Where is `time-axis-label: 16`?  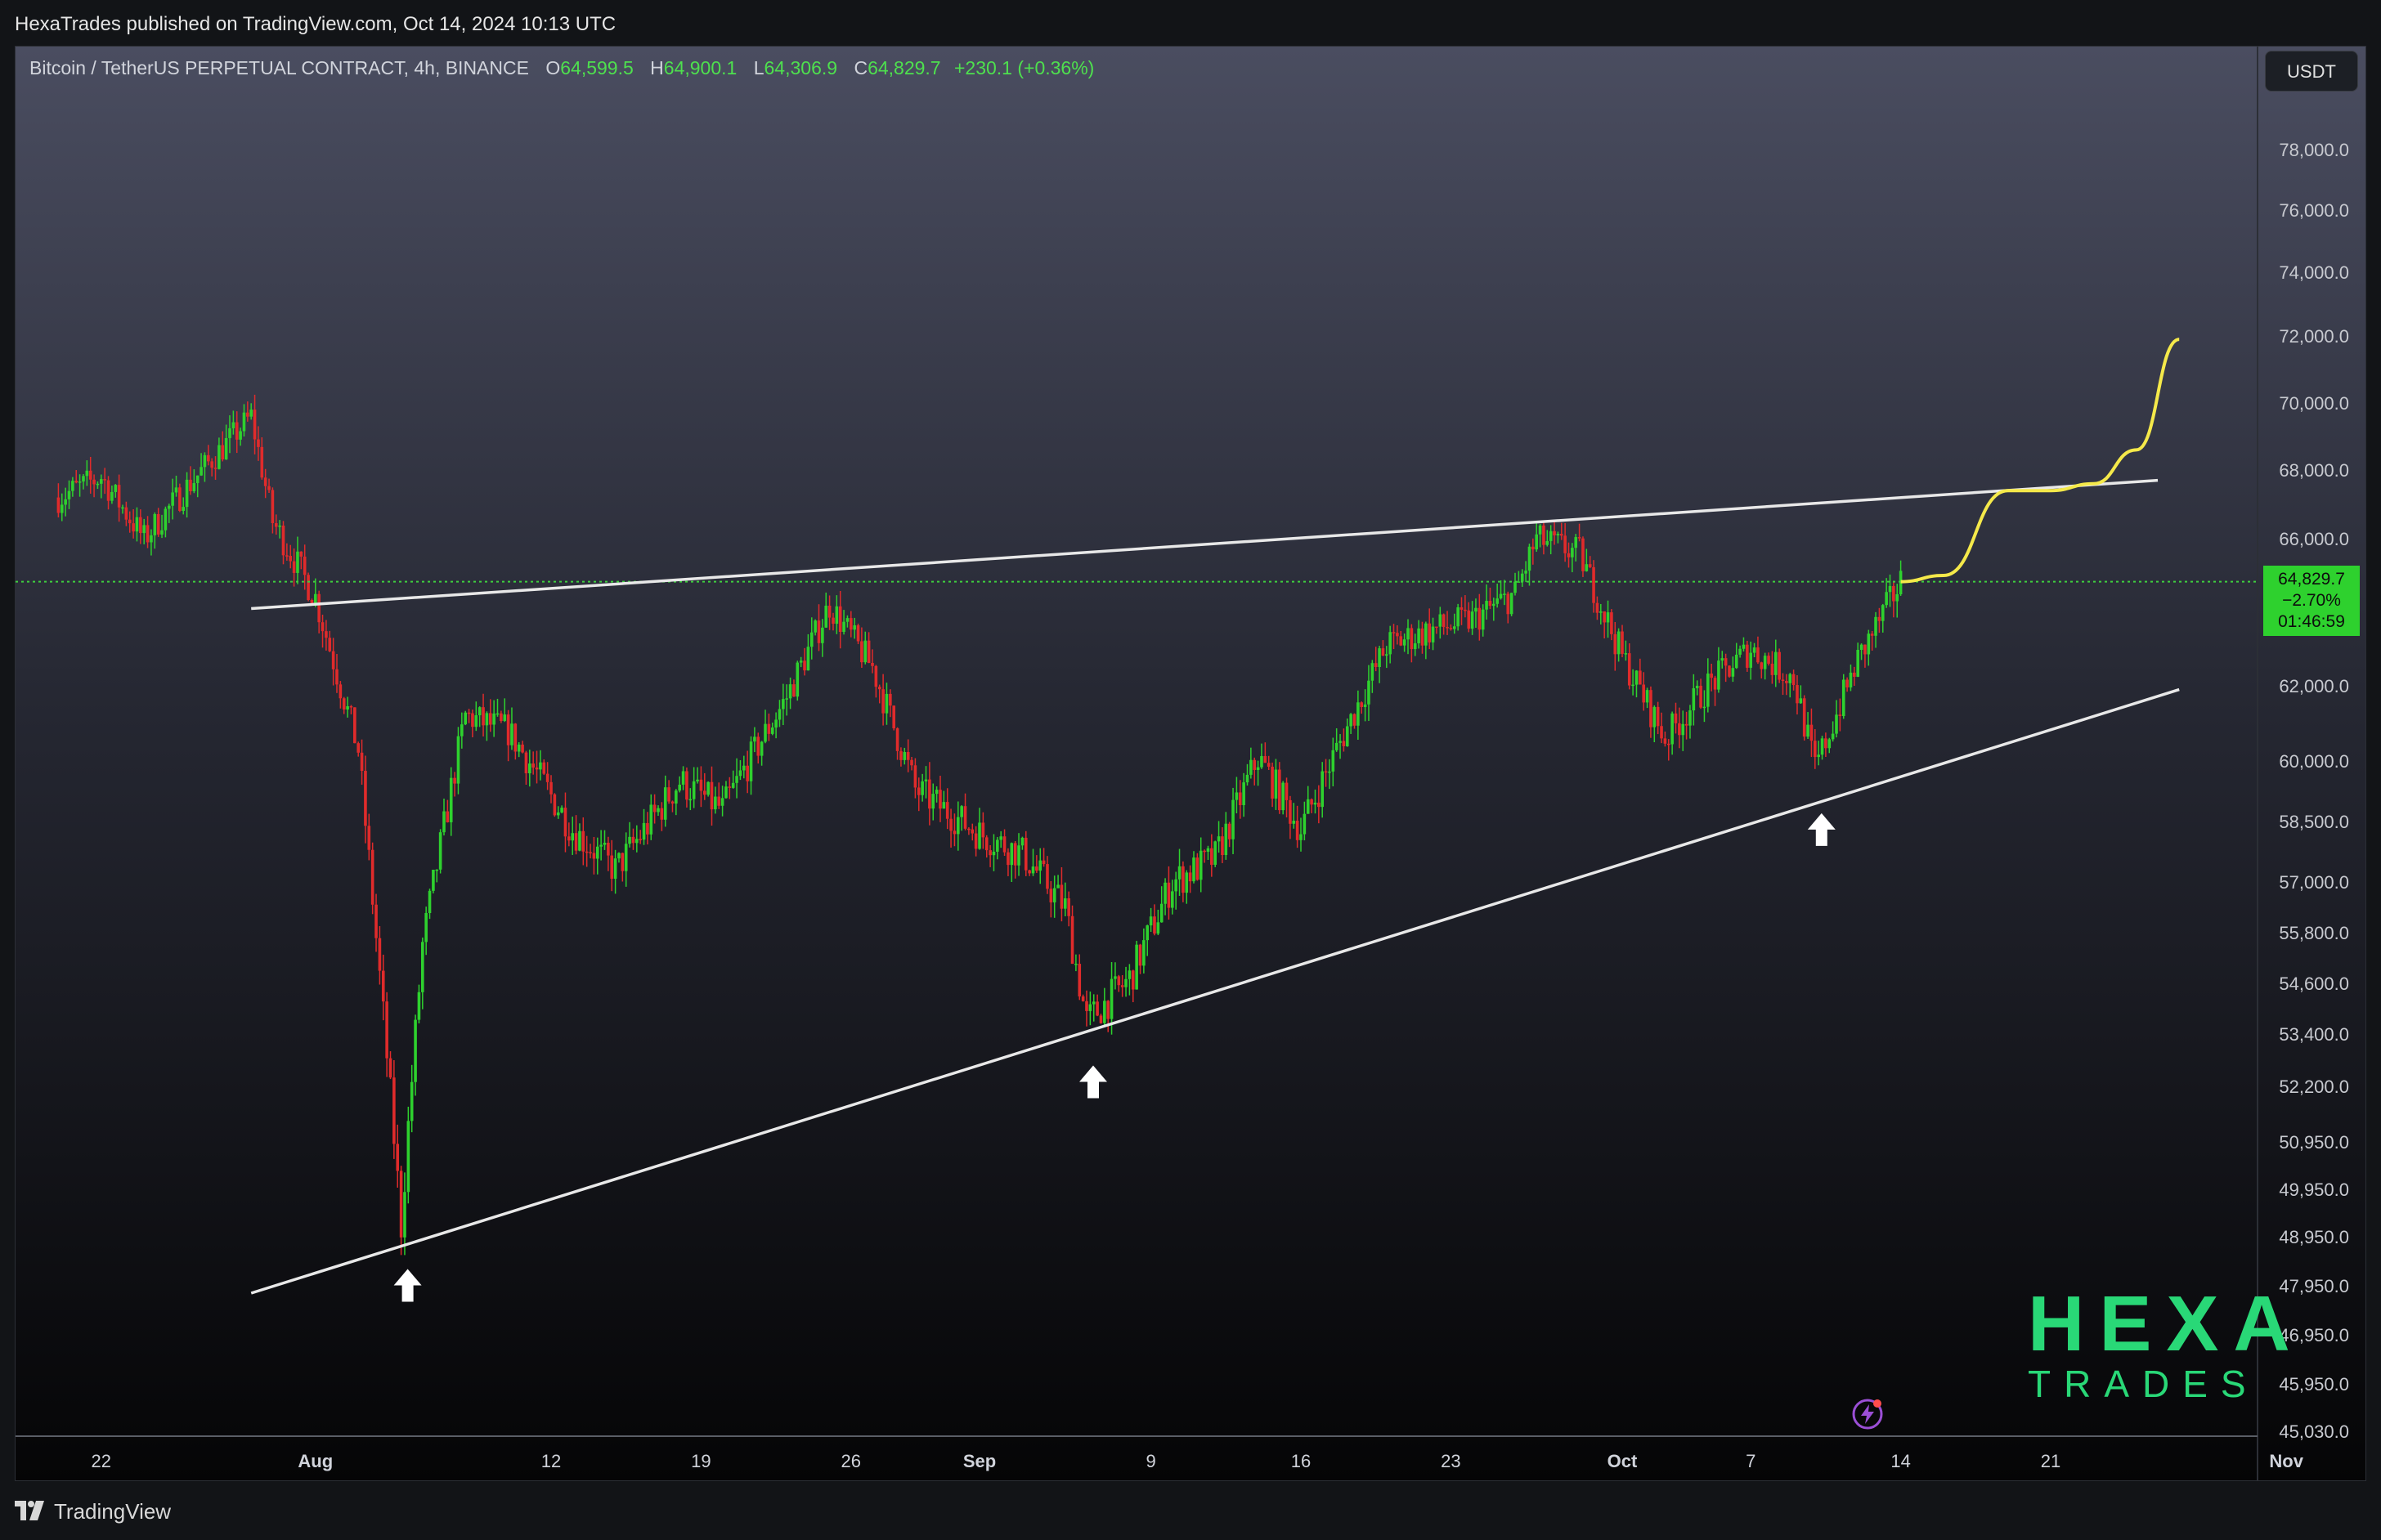 time-axis-label: 16 is located at coordinates (1301, 1461).